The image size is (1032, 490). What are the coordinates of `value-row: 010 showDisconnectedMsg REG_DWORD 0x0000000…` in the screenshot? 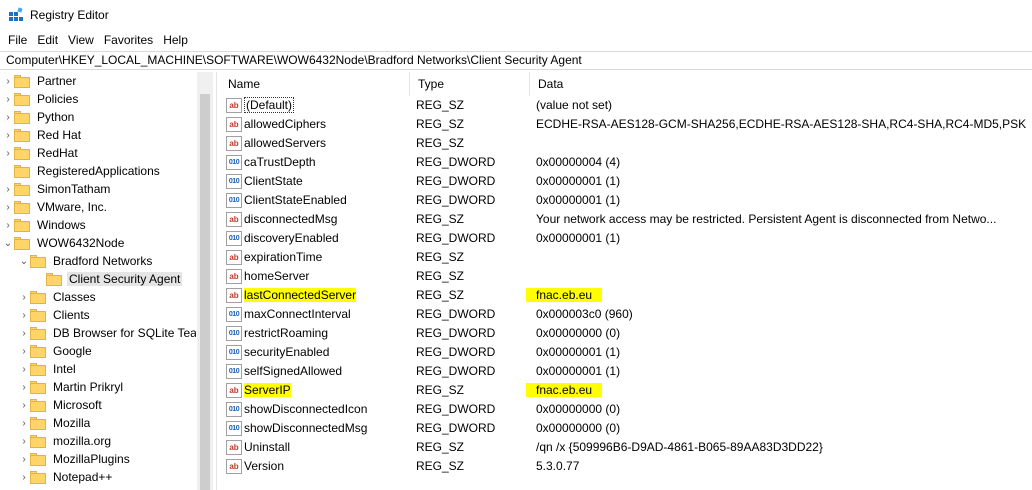 It's located at (626, 428).